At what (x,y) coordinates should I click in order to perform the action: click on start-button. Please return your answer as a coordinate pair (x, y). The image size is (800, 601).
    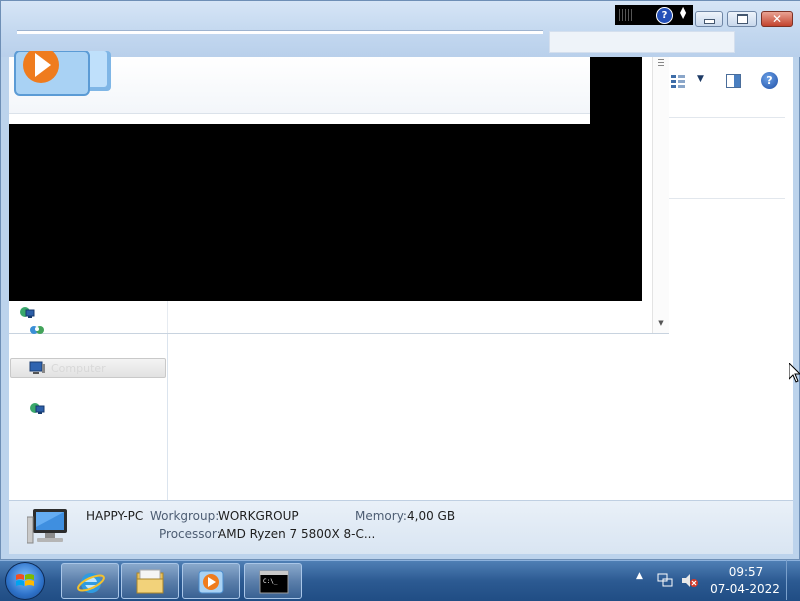
    Looking at the image, I should click on (25, 581).